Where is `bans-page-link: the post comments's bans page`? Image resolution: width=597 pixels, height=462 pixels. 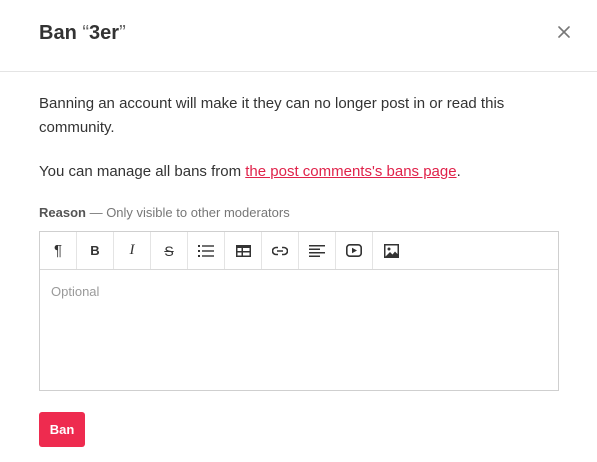
bans-page-link: the post comments's bans page is located at coordinates (350, 171).